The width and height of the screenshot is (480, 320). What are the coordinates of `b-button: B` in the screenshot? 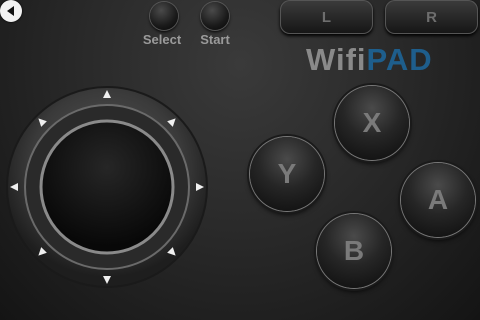 It's located at (354, 251).